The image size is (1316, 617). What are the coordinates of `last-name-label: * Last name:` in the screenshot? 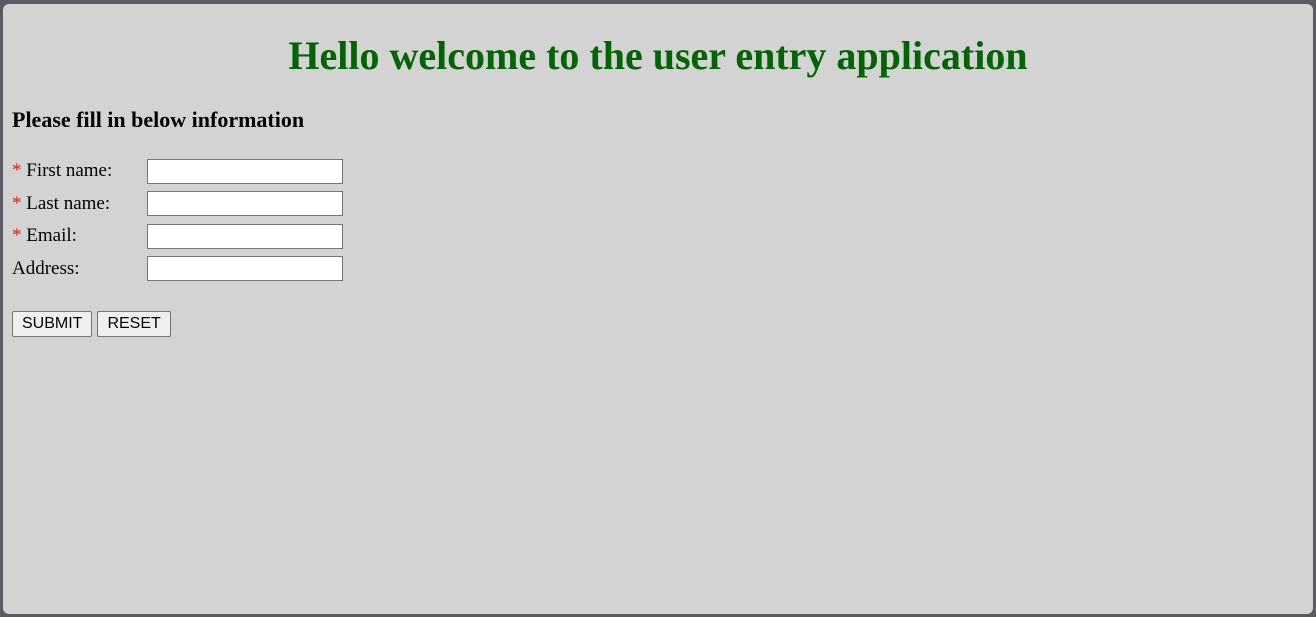 It's located at (79, 204).